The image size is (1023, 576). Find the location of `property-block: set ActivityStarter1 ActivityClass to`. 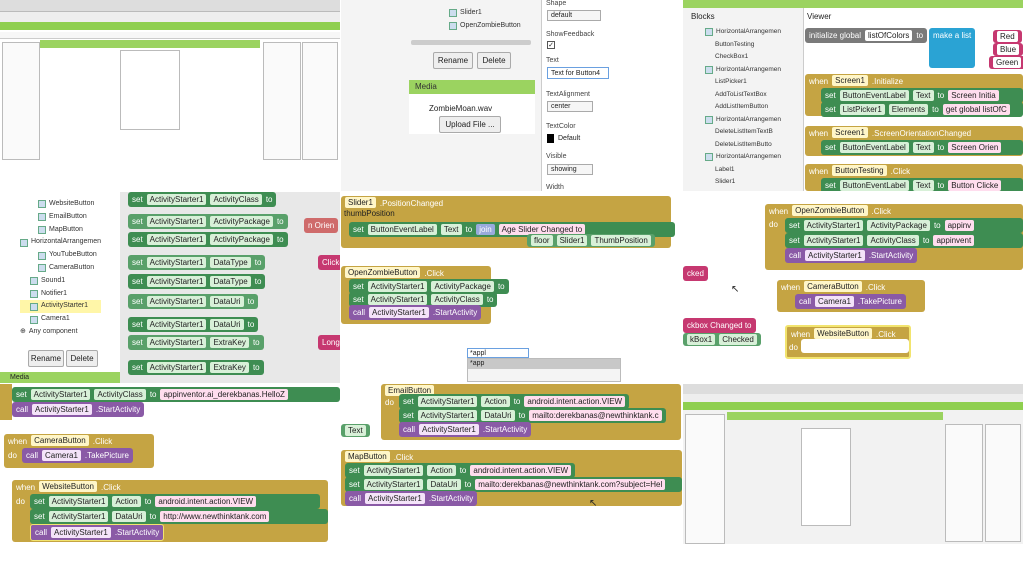

property-block: set ActivityStarter1 ActivityClass to is located at coordinates (202, 199).